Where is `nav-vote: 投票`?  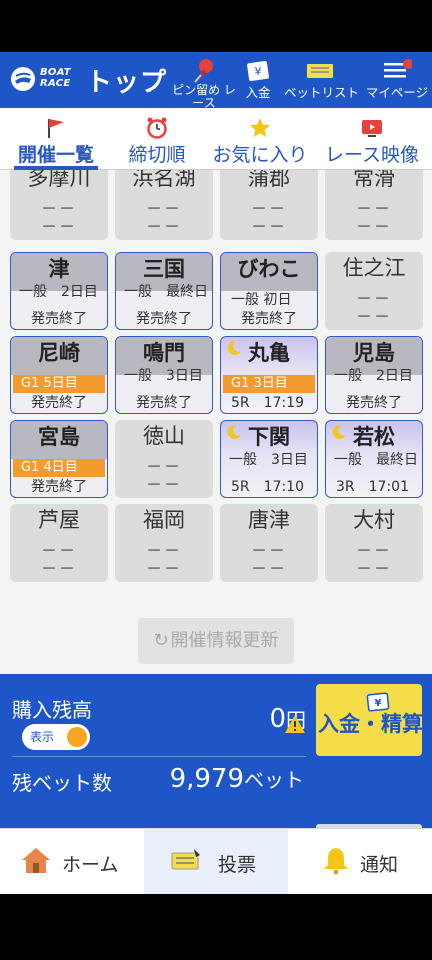 nav-vote: 投票 is located at coordinates (216, 862).